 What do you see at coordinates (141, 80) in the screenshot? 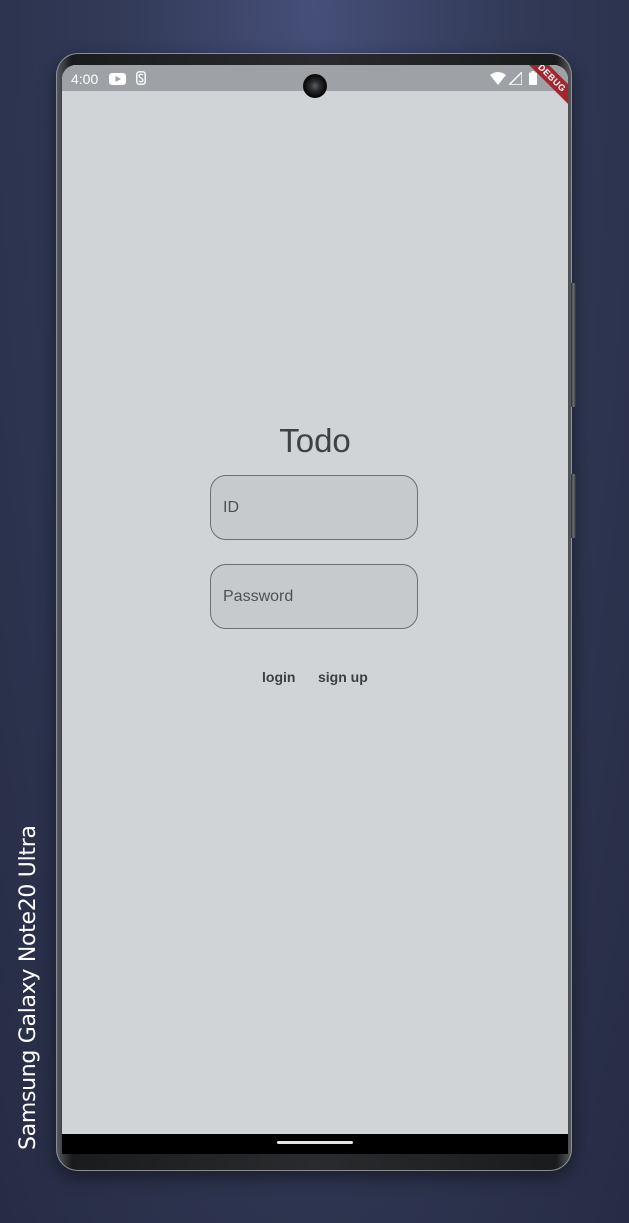
I see `s-app-icon` at bounding box center [141, 80].